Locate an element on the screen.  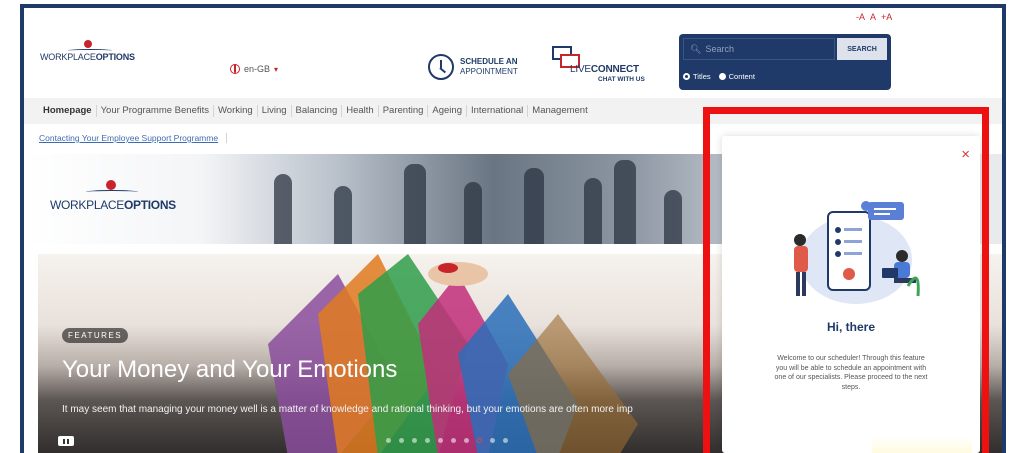
live-connect-link: LIVECONNECT CHAT WITH US is located at coordinates (598, 67).